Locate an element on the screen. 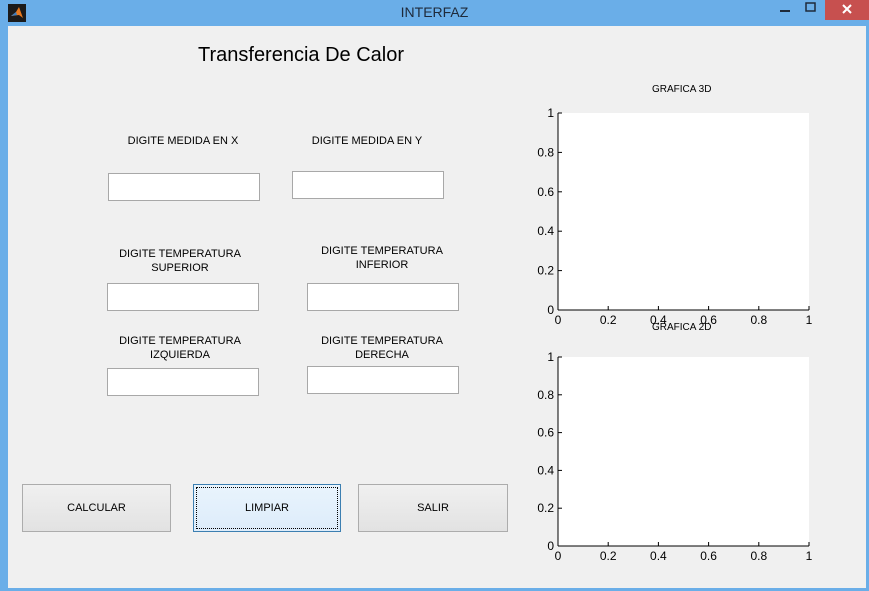  window-title: INTERFAZ is located at coordinates (434, 12).